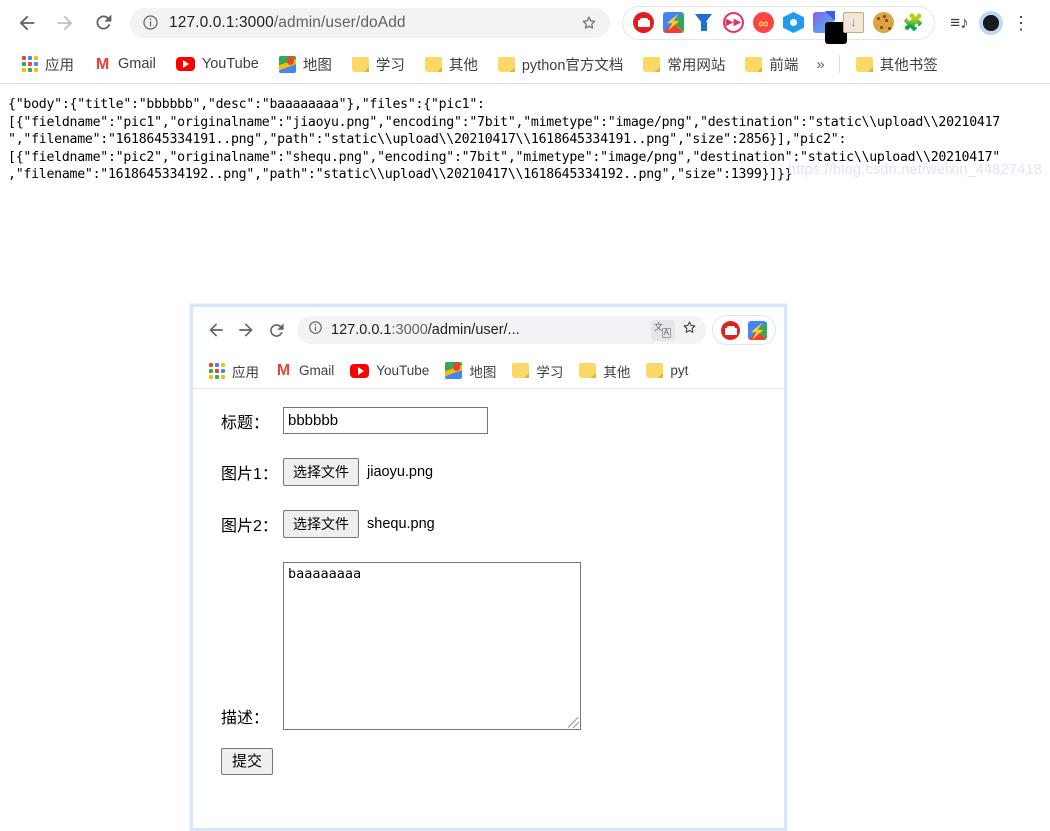 This screenshot has width=1050, height=831. I want to click on bookmark-folder-python: pyt, so click(667, 370).